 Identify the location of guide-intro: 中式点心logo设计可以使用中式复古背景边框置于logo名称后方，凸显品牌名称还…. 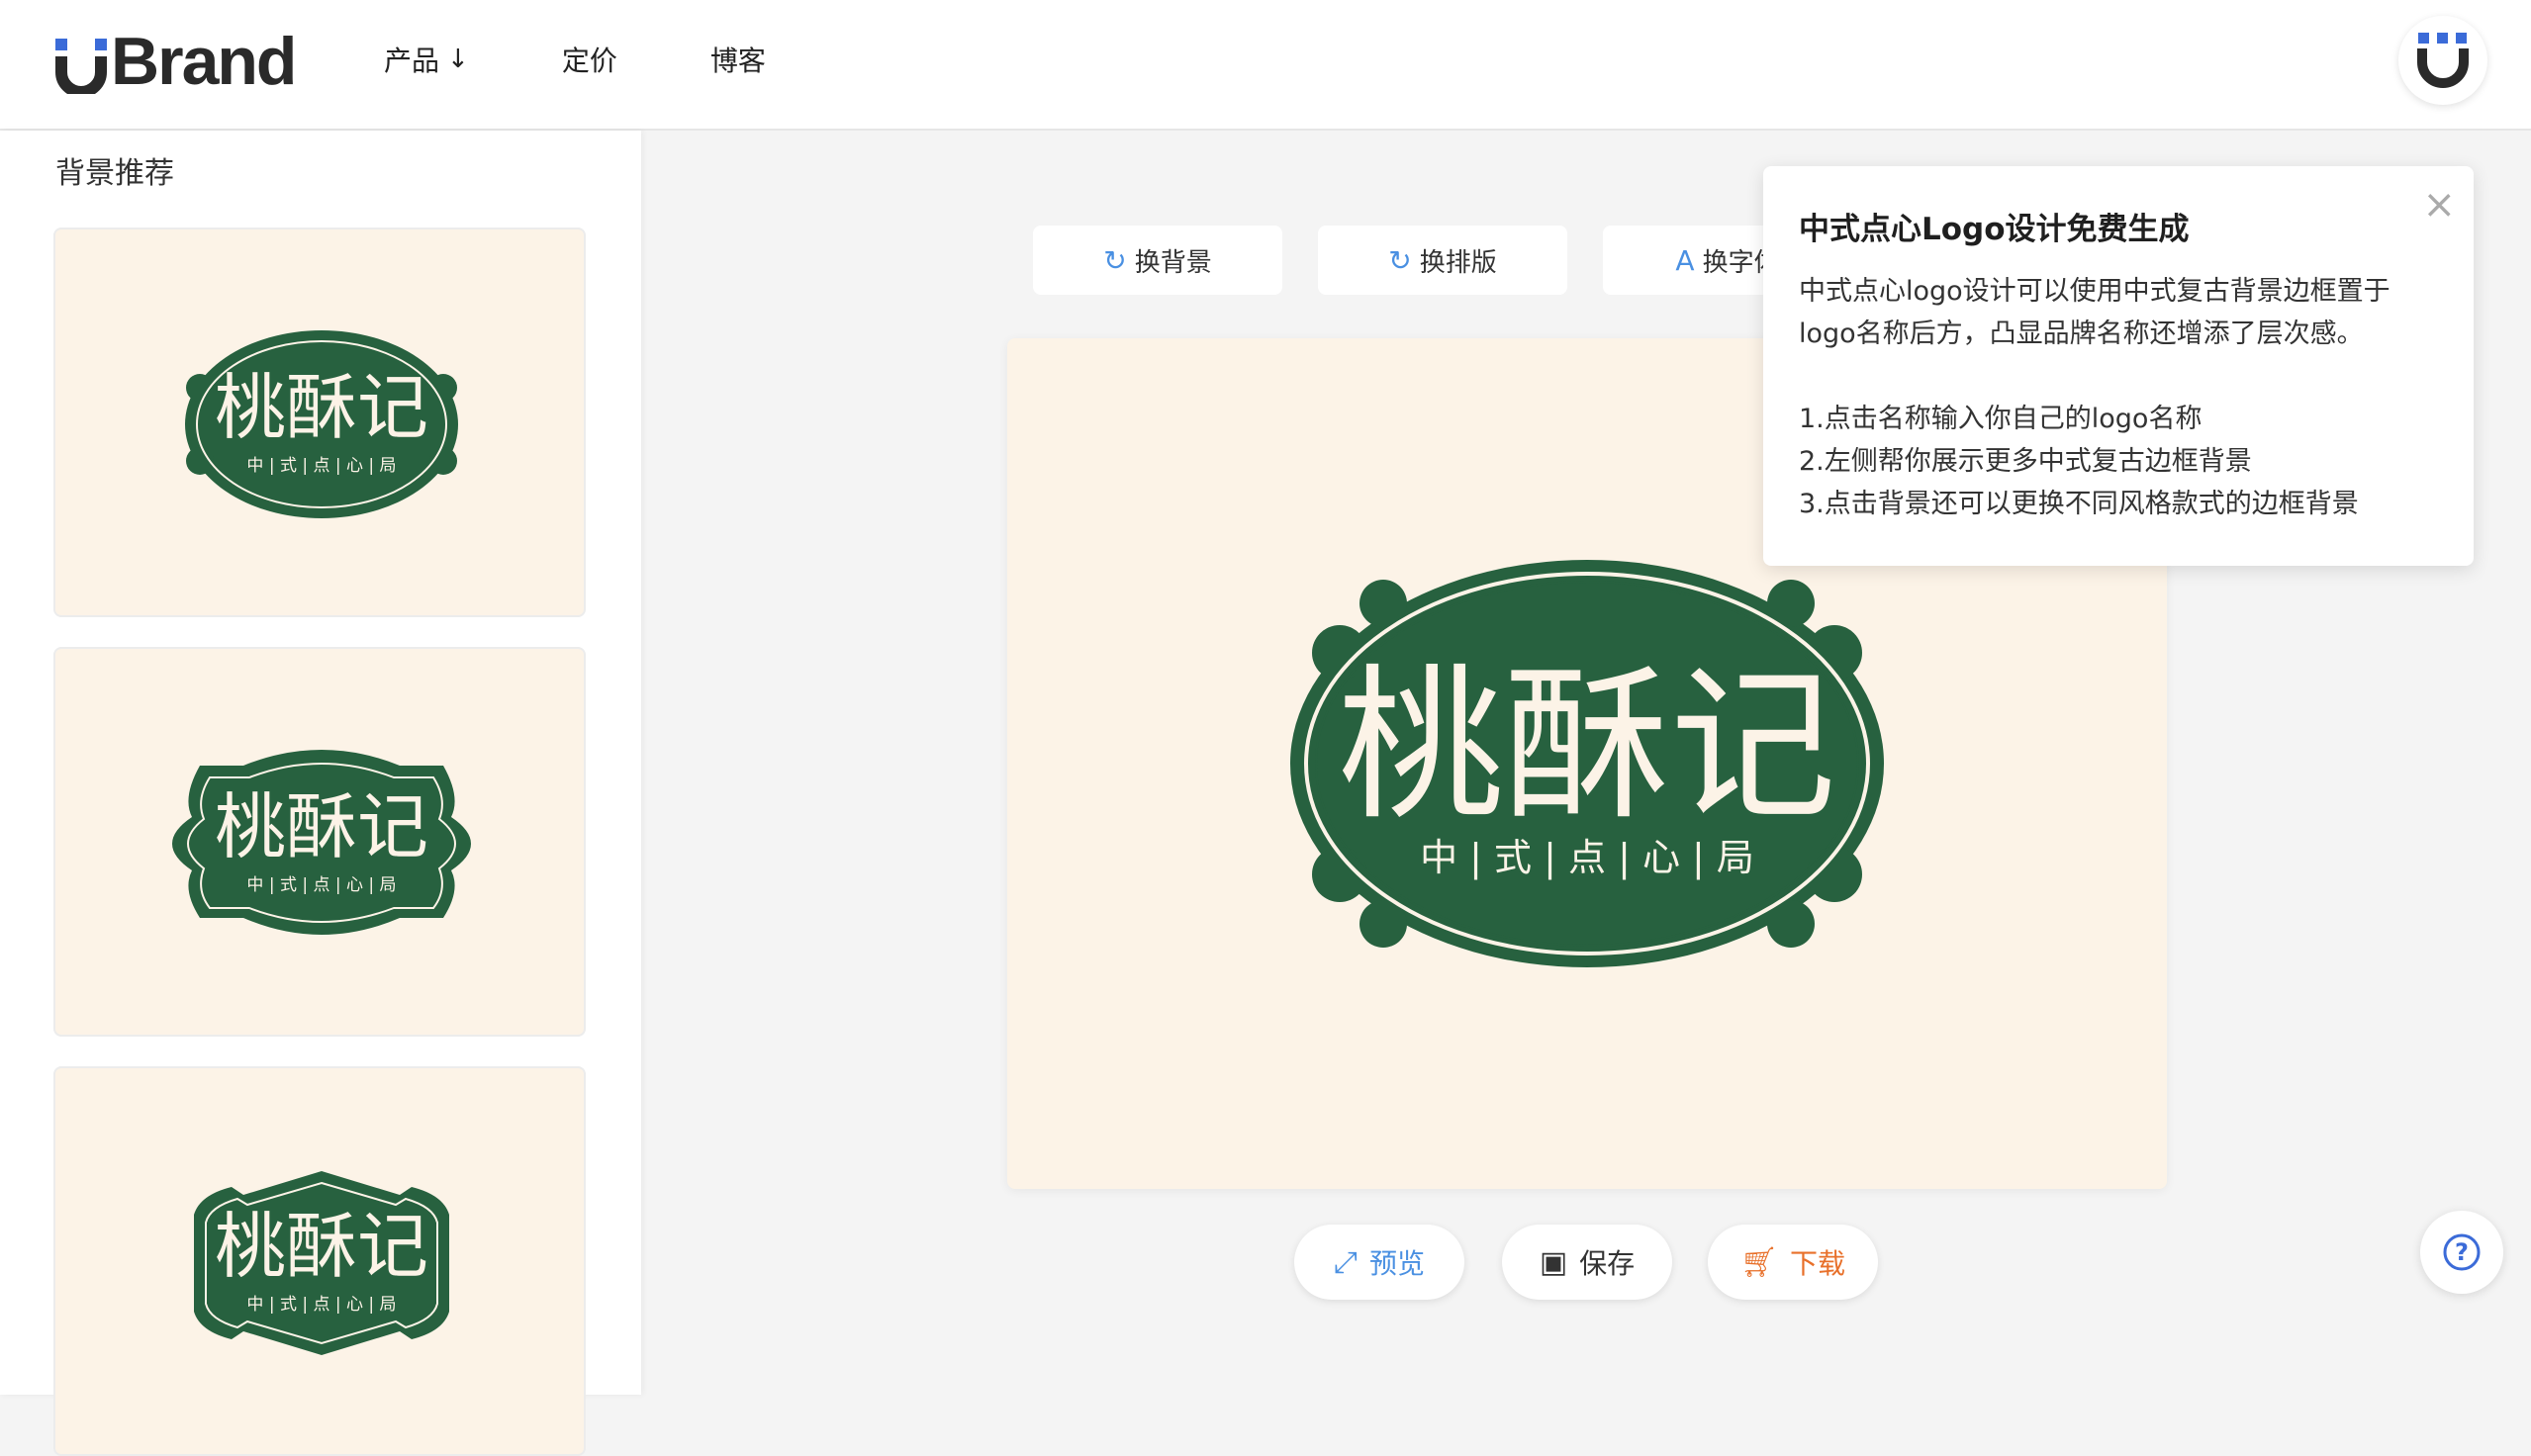
(2094, 312).